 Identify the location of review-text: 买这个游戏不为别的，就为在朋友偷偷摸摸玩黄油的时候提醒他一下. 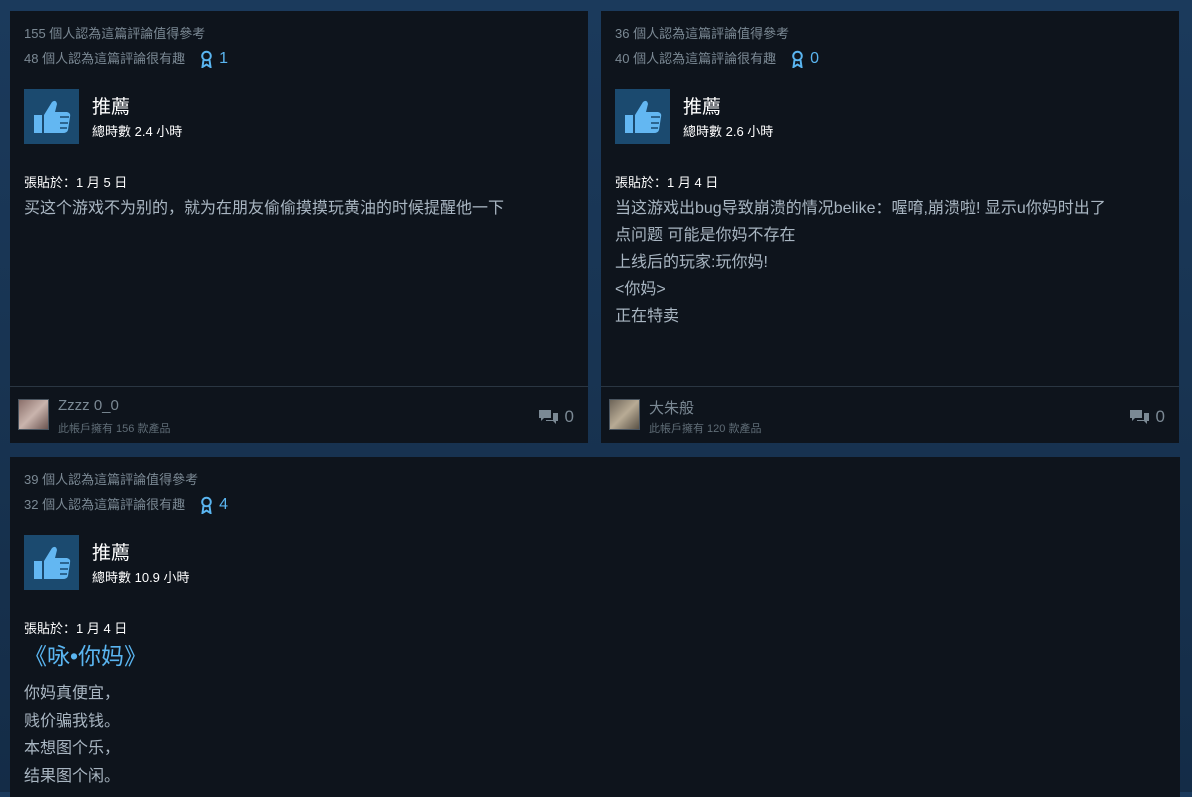
(299, 208).